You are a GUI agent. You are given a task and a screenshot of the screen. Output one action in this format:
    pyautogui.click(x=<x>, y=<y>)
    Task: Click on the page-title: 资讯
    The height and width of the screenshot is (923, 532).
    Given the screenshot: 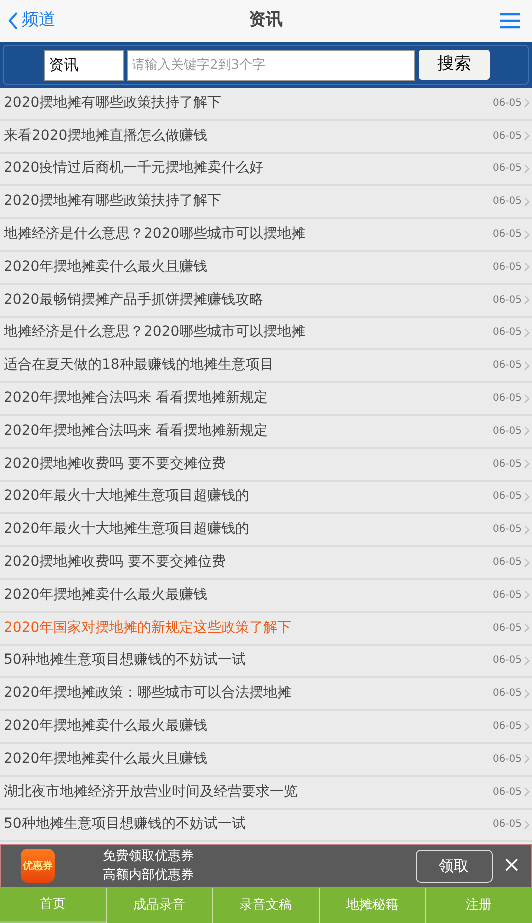 What is the action you would take?
    pyautogui.click(x=266, y=20)
    